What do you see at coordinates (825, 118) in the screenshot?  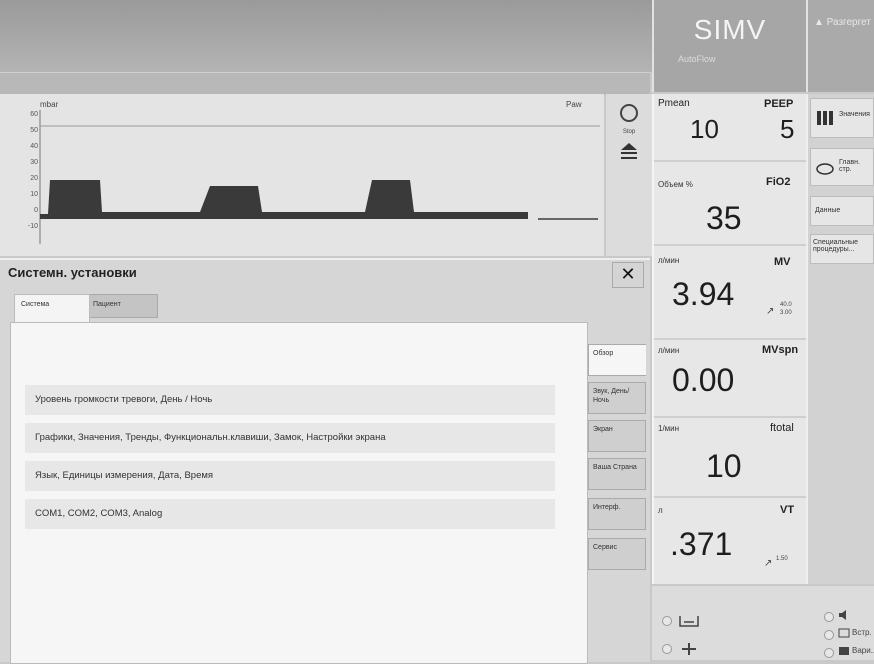 I see `values-icon` at bounding box center [825, 118].